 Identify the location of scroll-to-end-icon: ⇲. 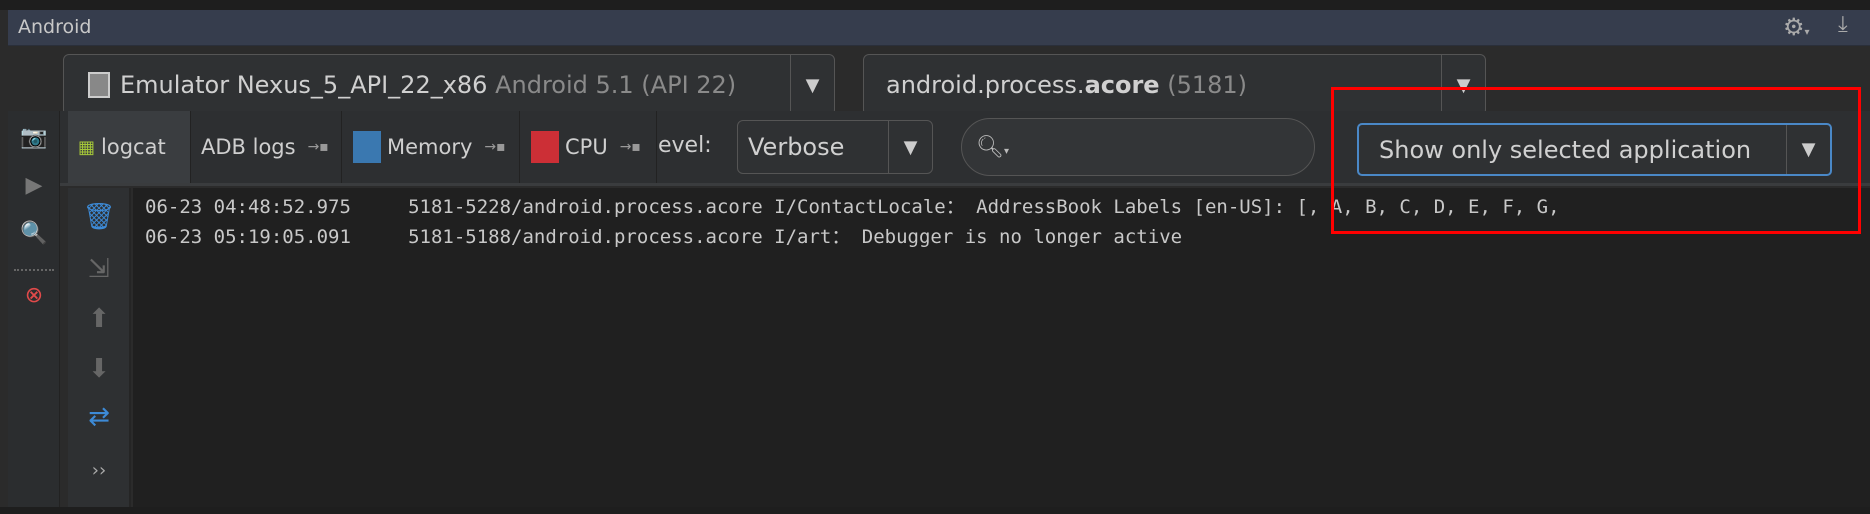
(99, 269).